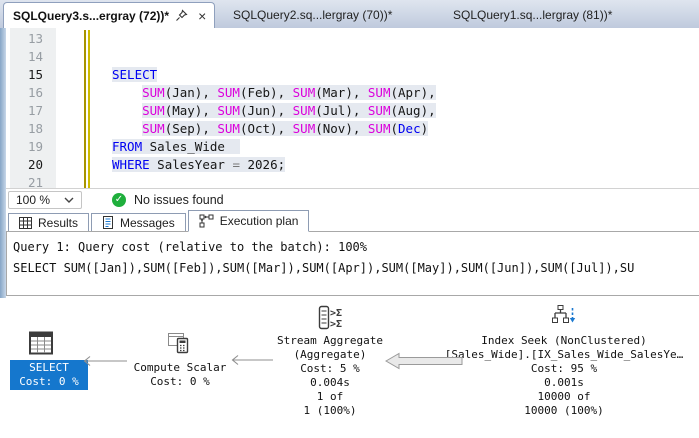 This screenshot has width=699, height=438. I want to click on execution-plan-icon, so click(206, 221).